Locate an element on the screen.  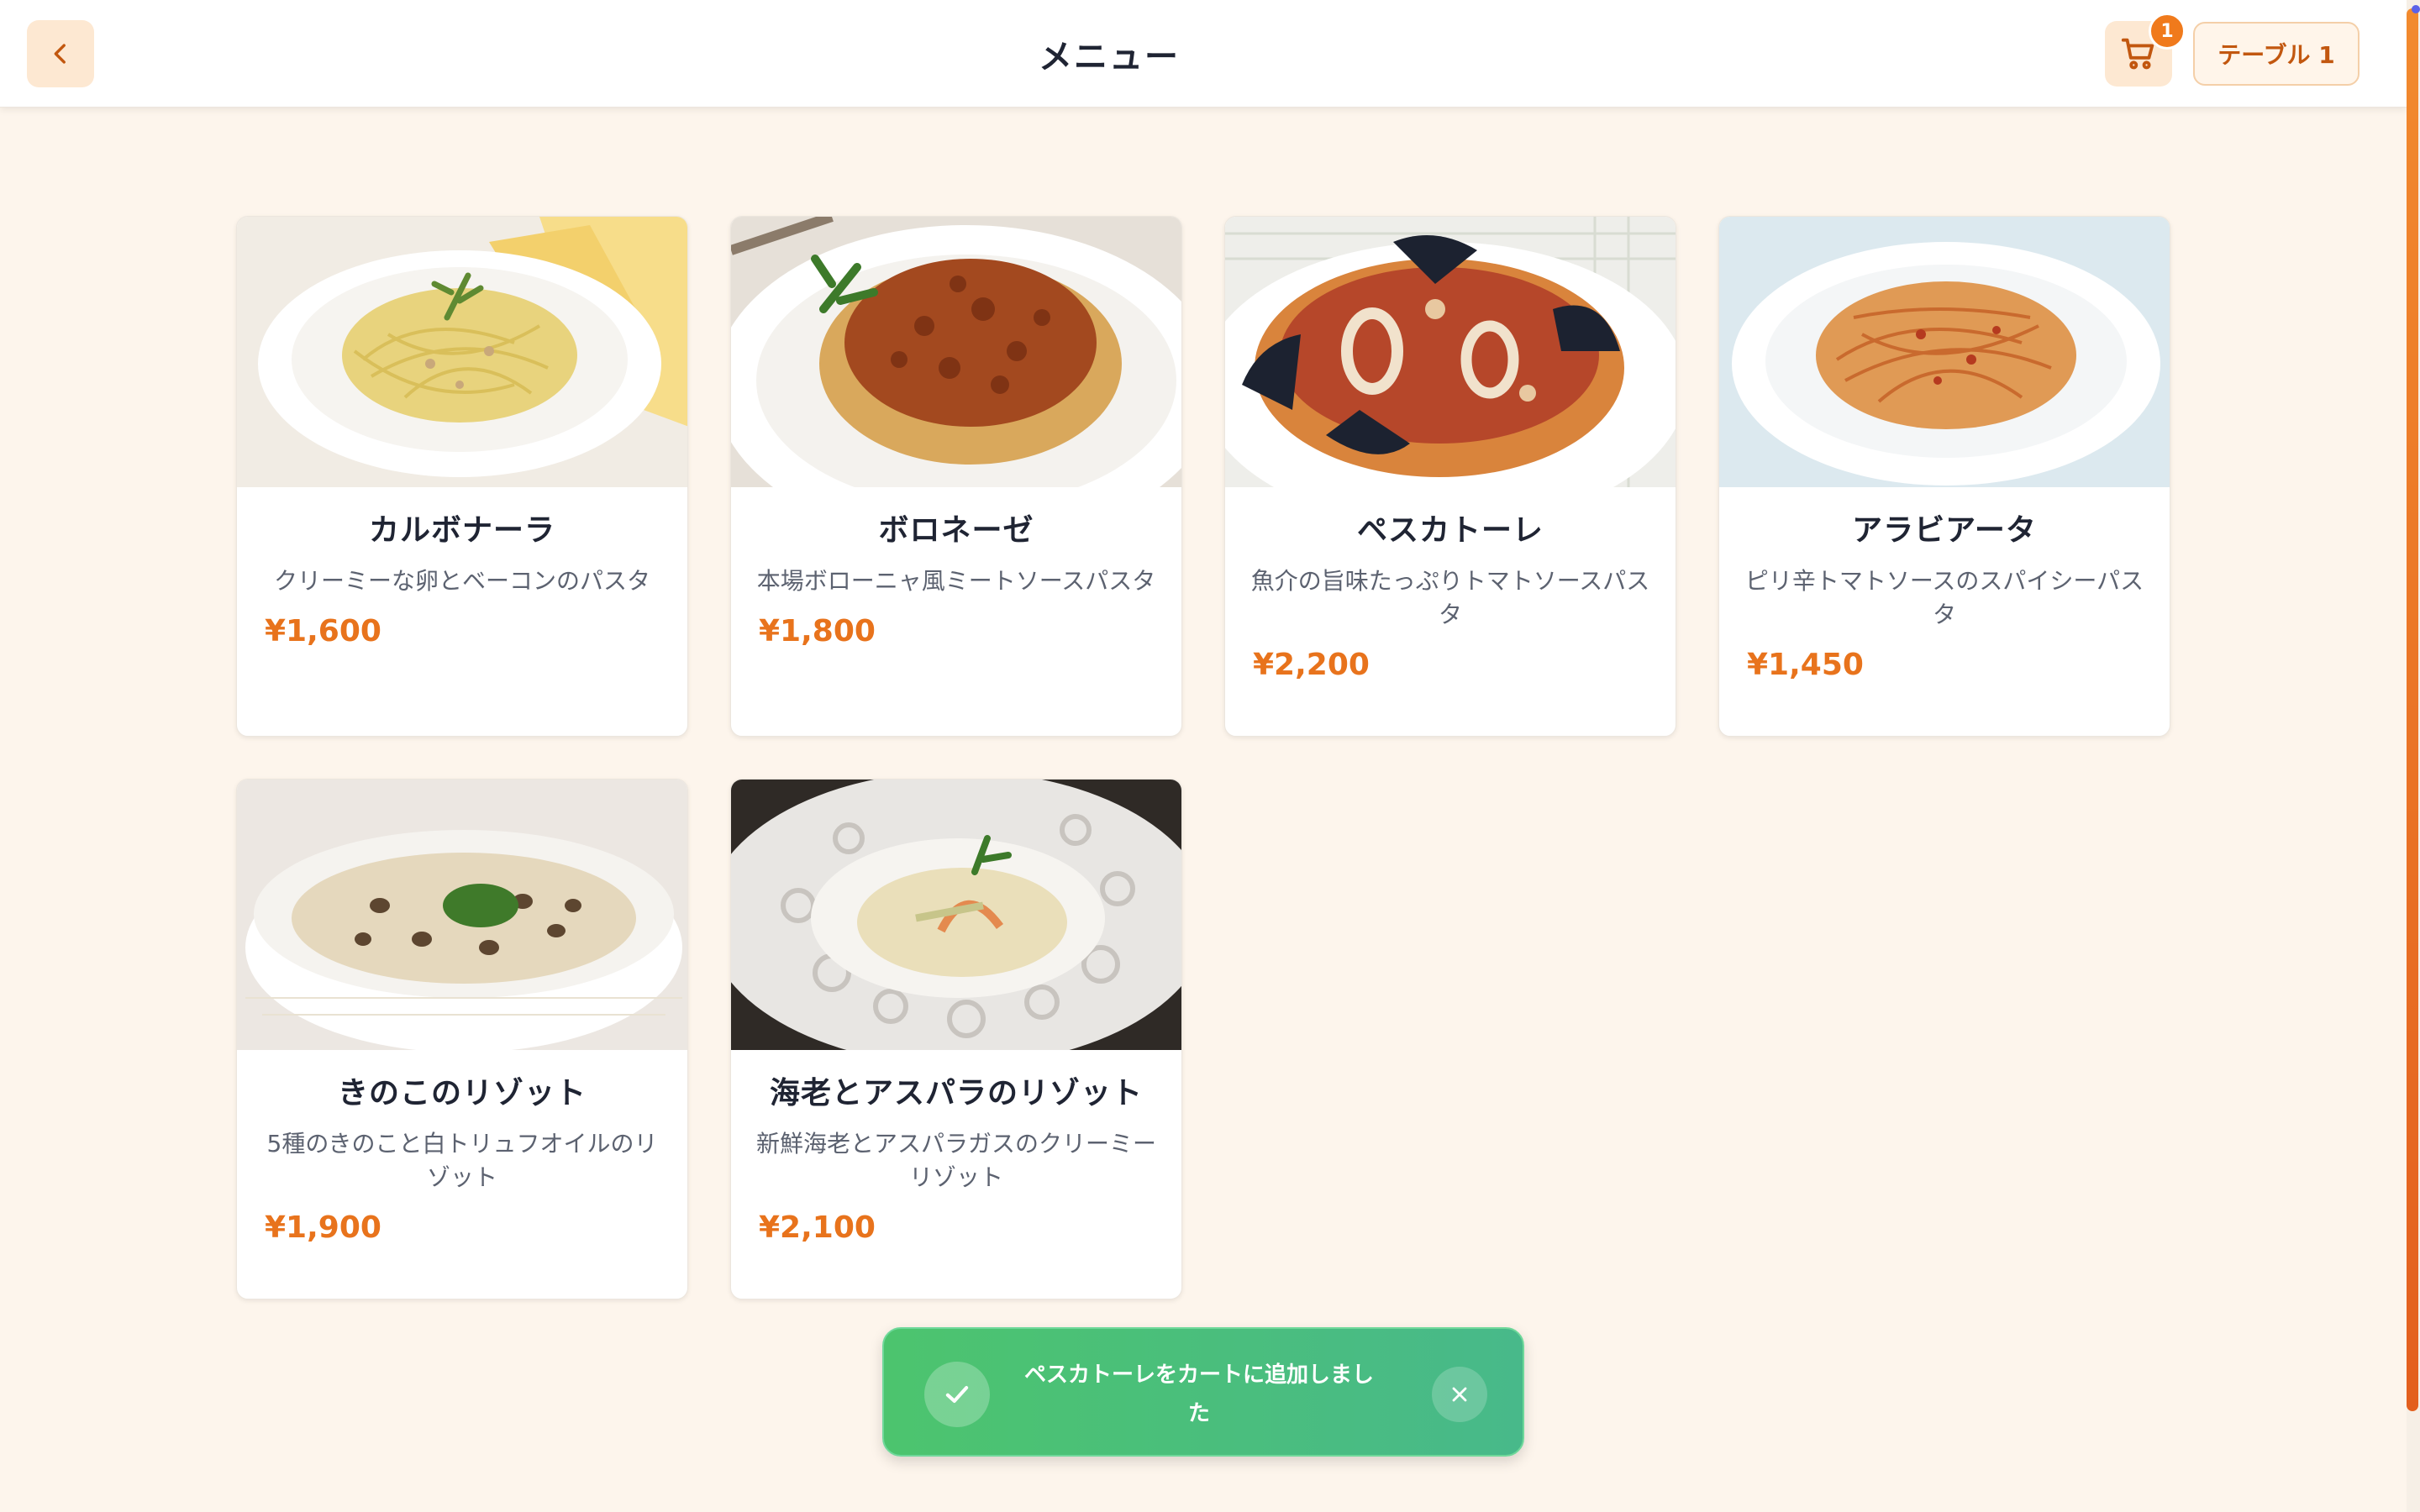
carbonara-image is located at coordinates (462, 352).